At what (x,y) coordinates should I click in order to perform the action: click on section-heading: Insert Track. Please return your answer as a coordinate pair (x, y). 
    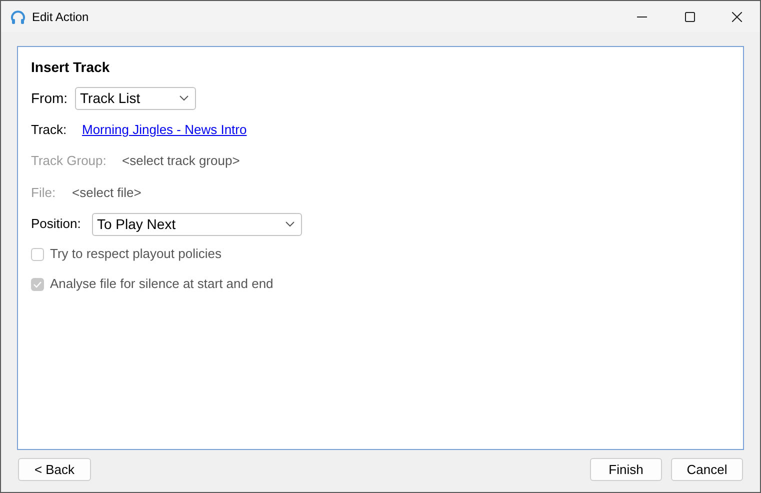
    Looking at the image, I should click on (70, 67).